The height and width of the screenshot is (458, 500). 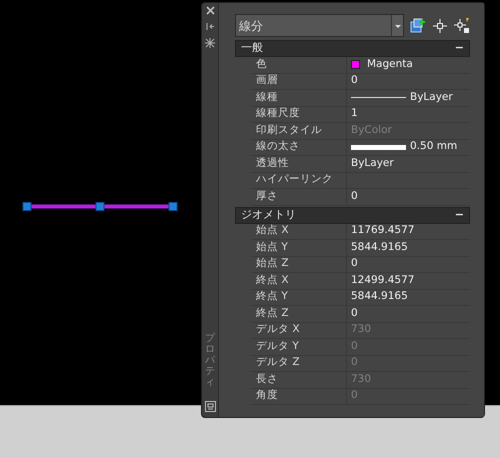 What do you see at coordinates (299, 248) in the screenshot?
I see `property-label: 始点 Y` at bounding box center [299, 248].